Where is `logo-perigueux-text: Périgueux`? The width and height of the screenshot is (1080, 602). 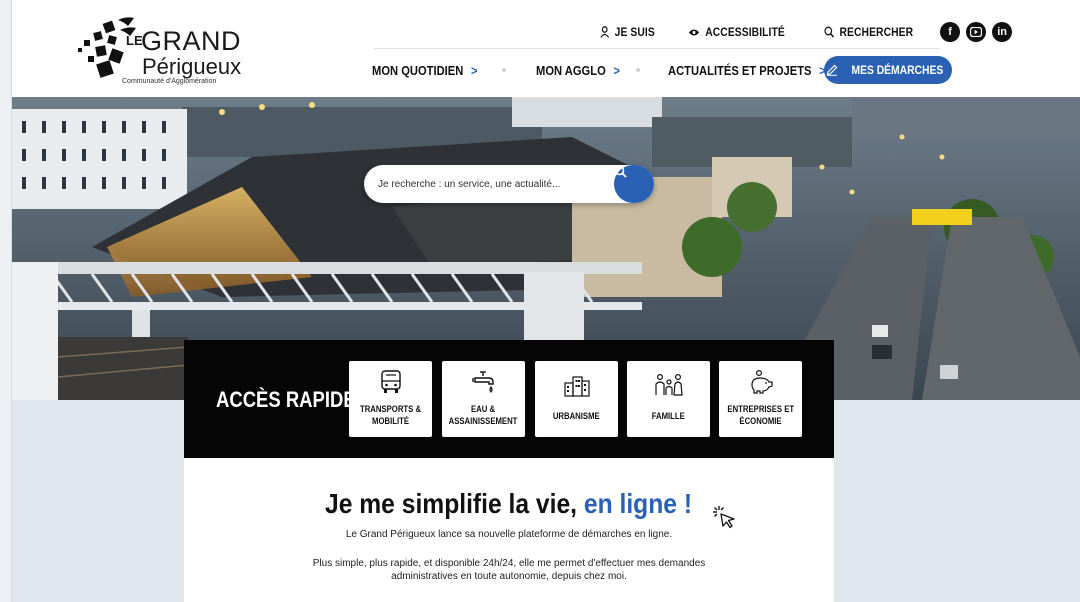 logo-perigueux-text: Périgueux is located at coordinates (192, 66).